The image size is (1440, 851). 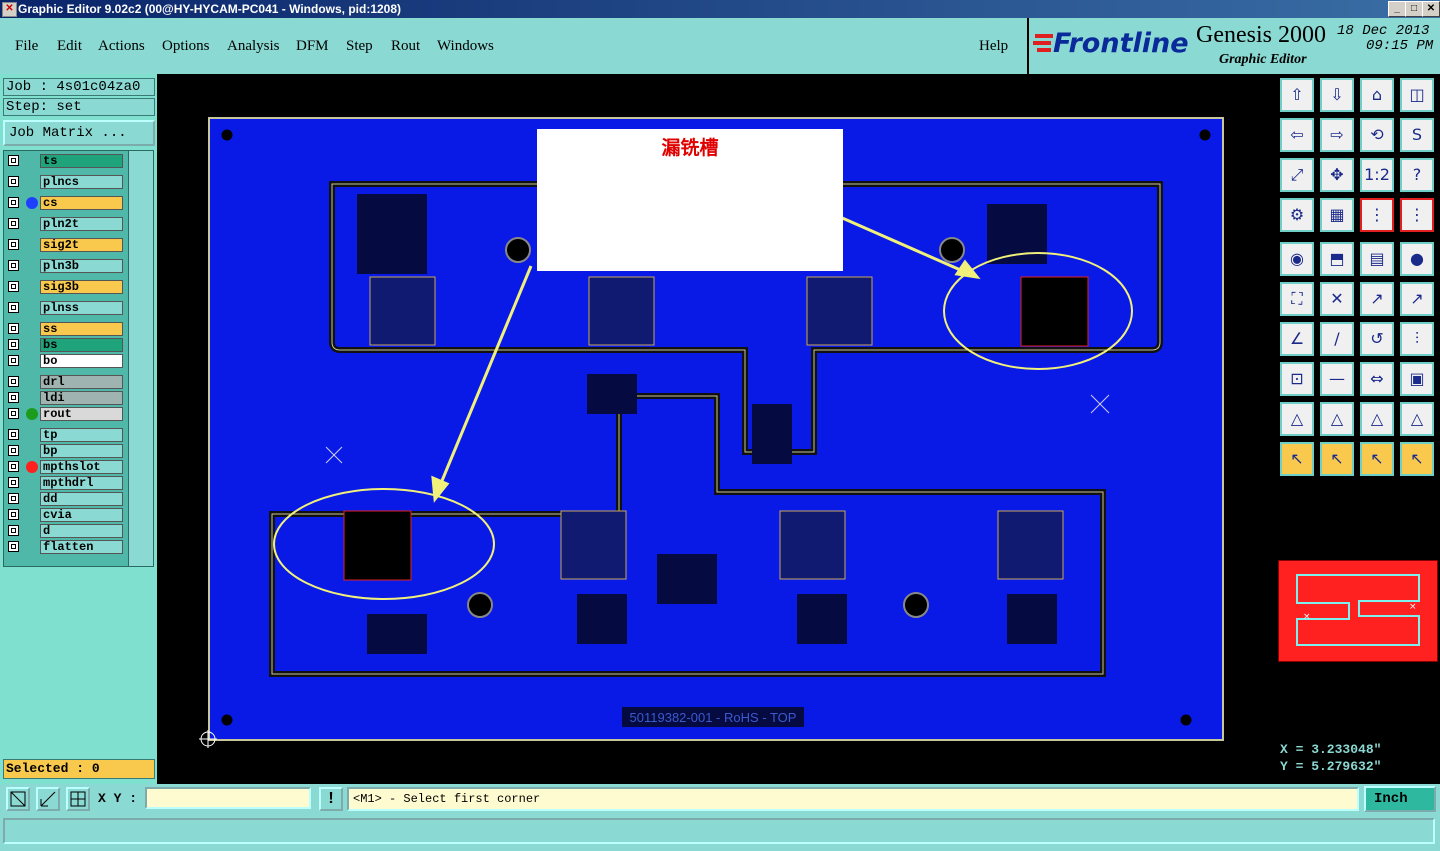 What do you see at coordinates (1297, 419) in the screenshot?
I see `triangle-icon: △` at bounding box center [1297, 419].